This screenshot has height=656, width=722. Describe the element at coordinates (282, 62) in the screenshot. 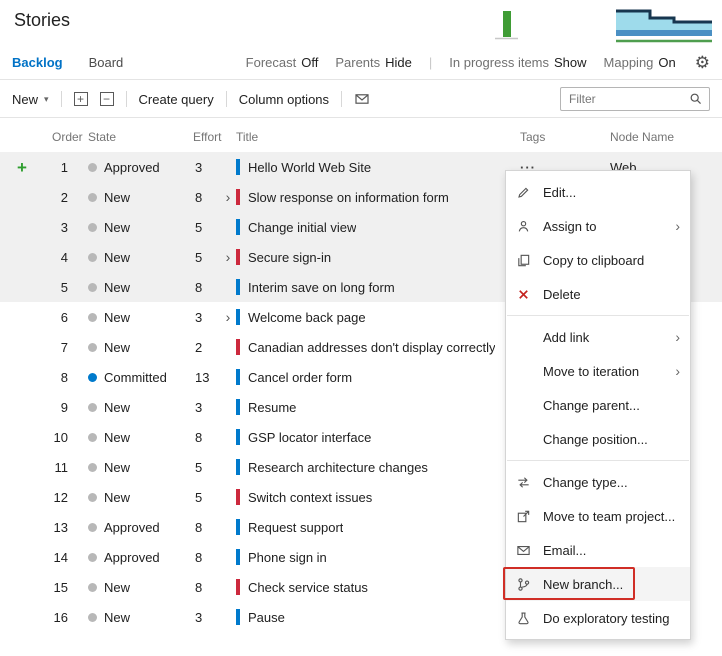

I see `forecast-toggle: Forecast Off` at that location.